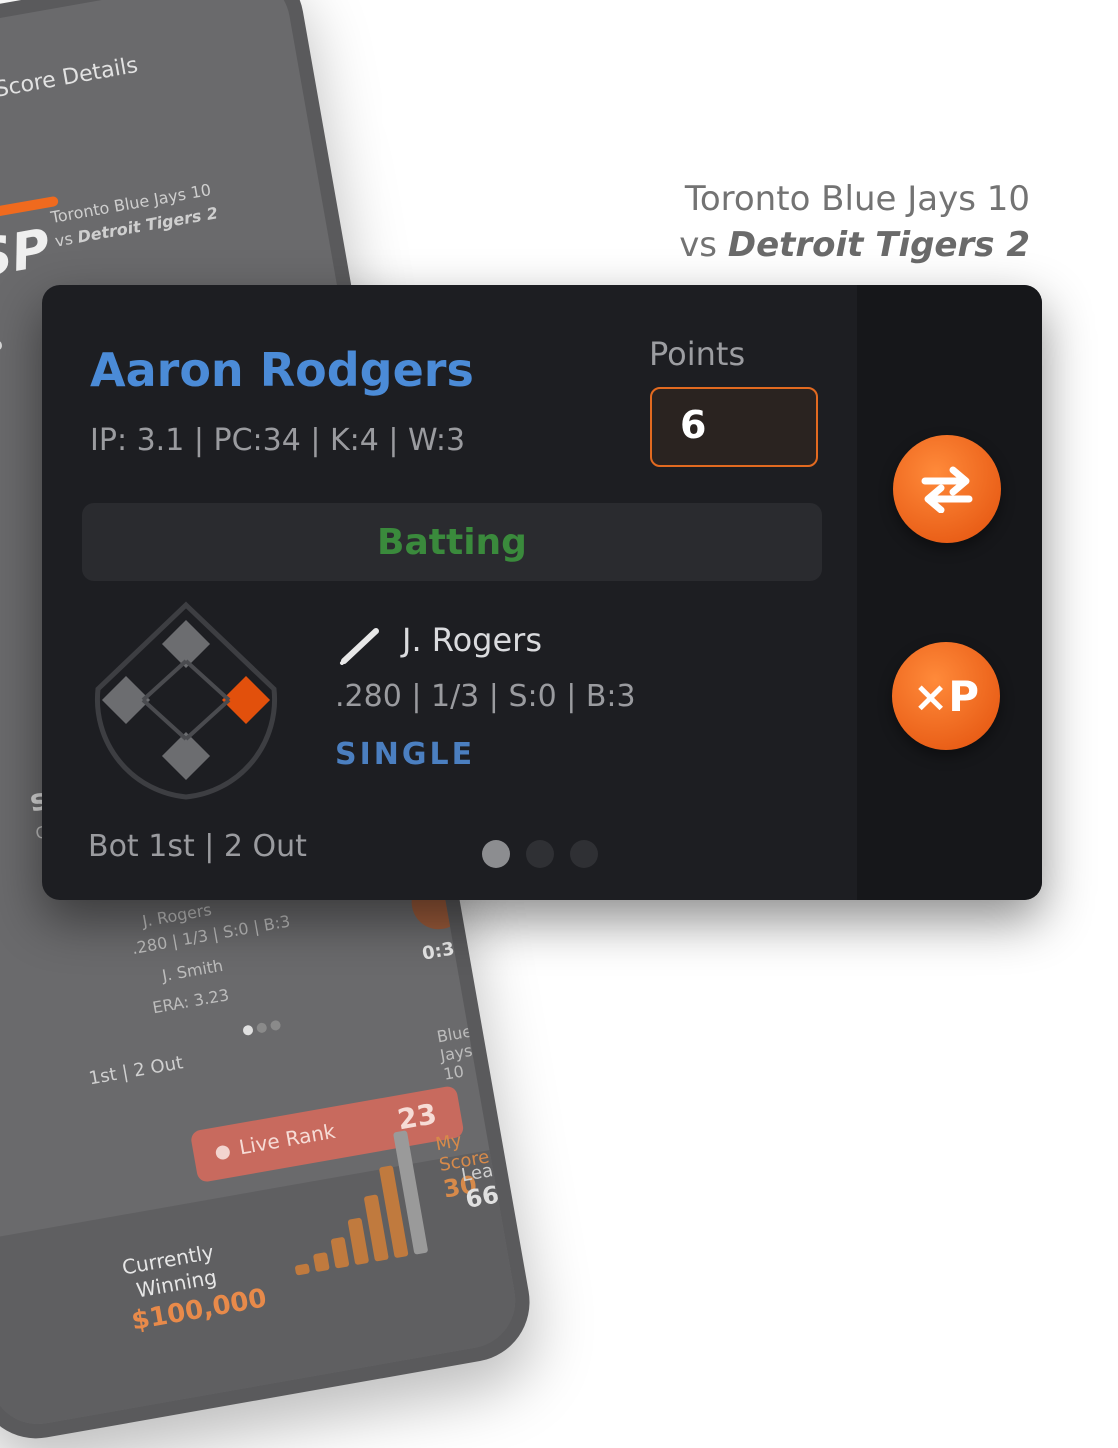 The height and width of the screenshot is (1448, 1118). What do you see at coordinates (282, 370) in the screenshot?
I see `player-name: Aaron Rodgers` at bounding box center [282, 370].